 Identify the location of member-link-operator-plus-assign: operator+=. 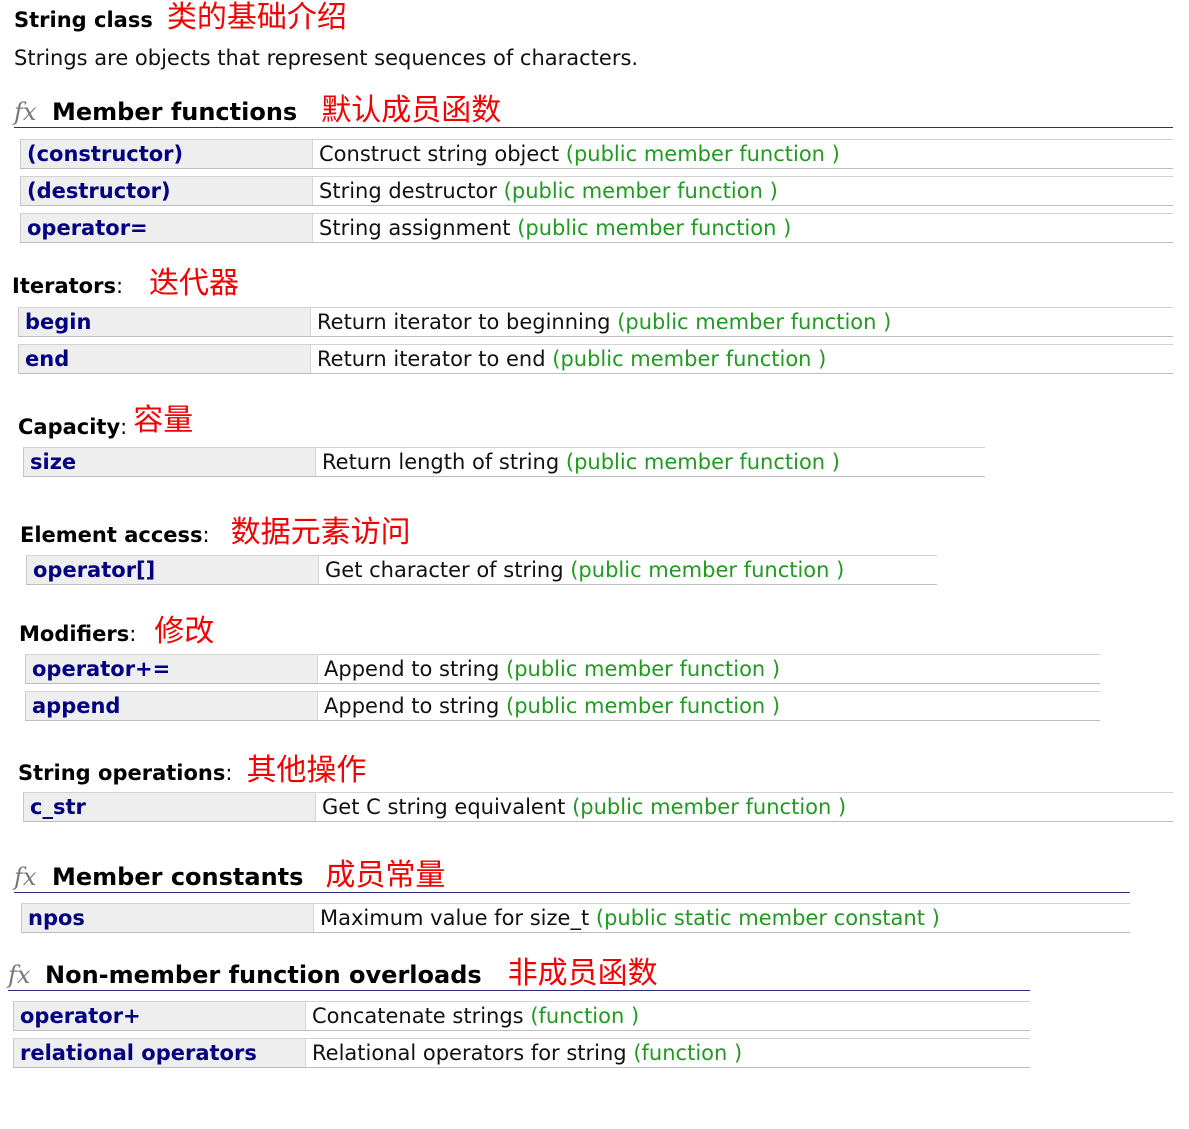
(101, 669).